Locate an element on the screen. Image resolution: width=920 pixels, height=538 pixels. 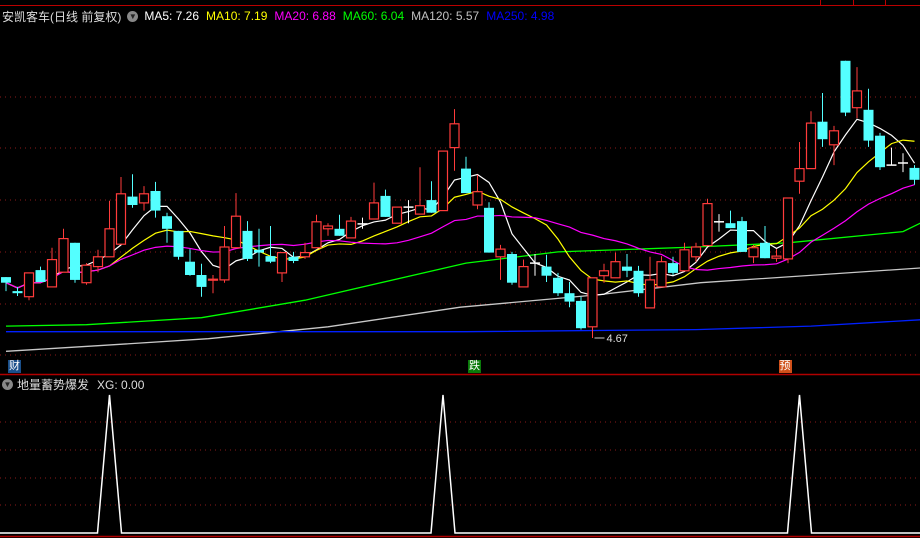
ma-label: MA20: 6.88 is located at coordinates (305, 16).